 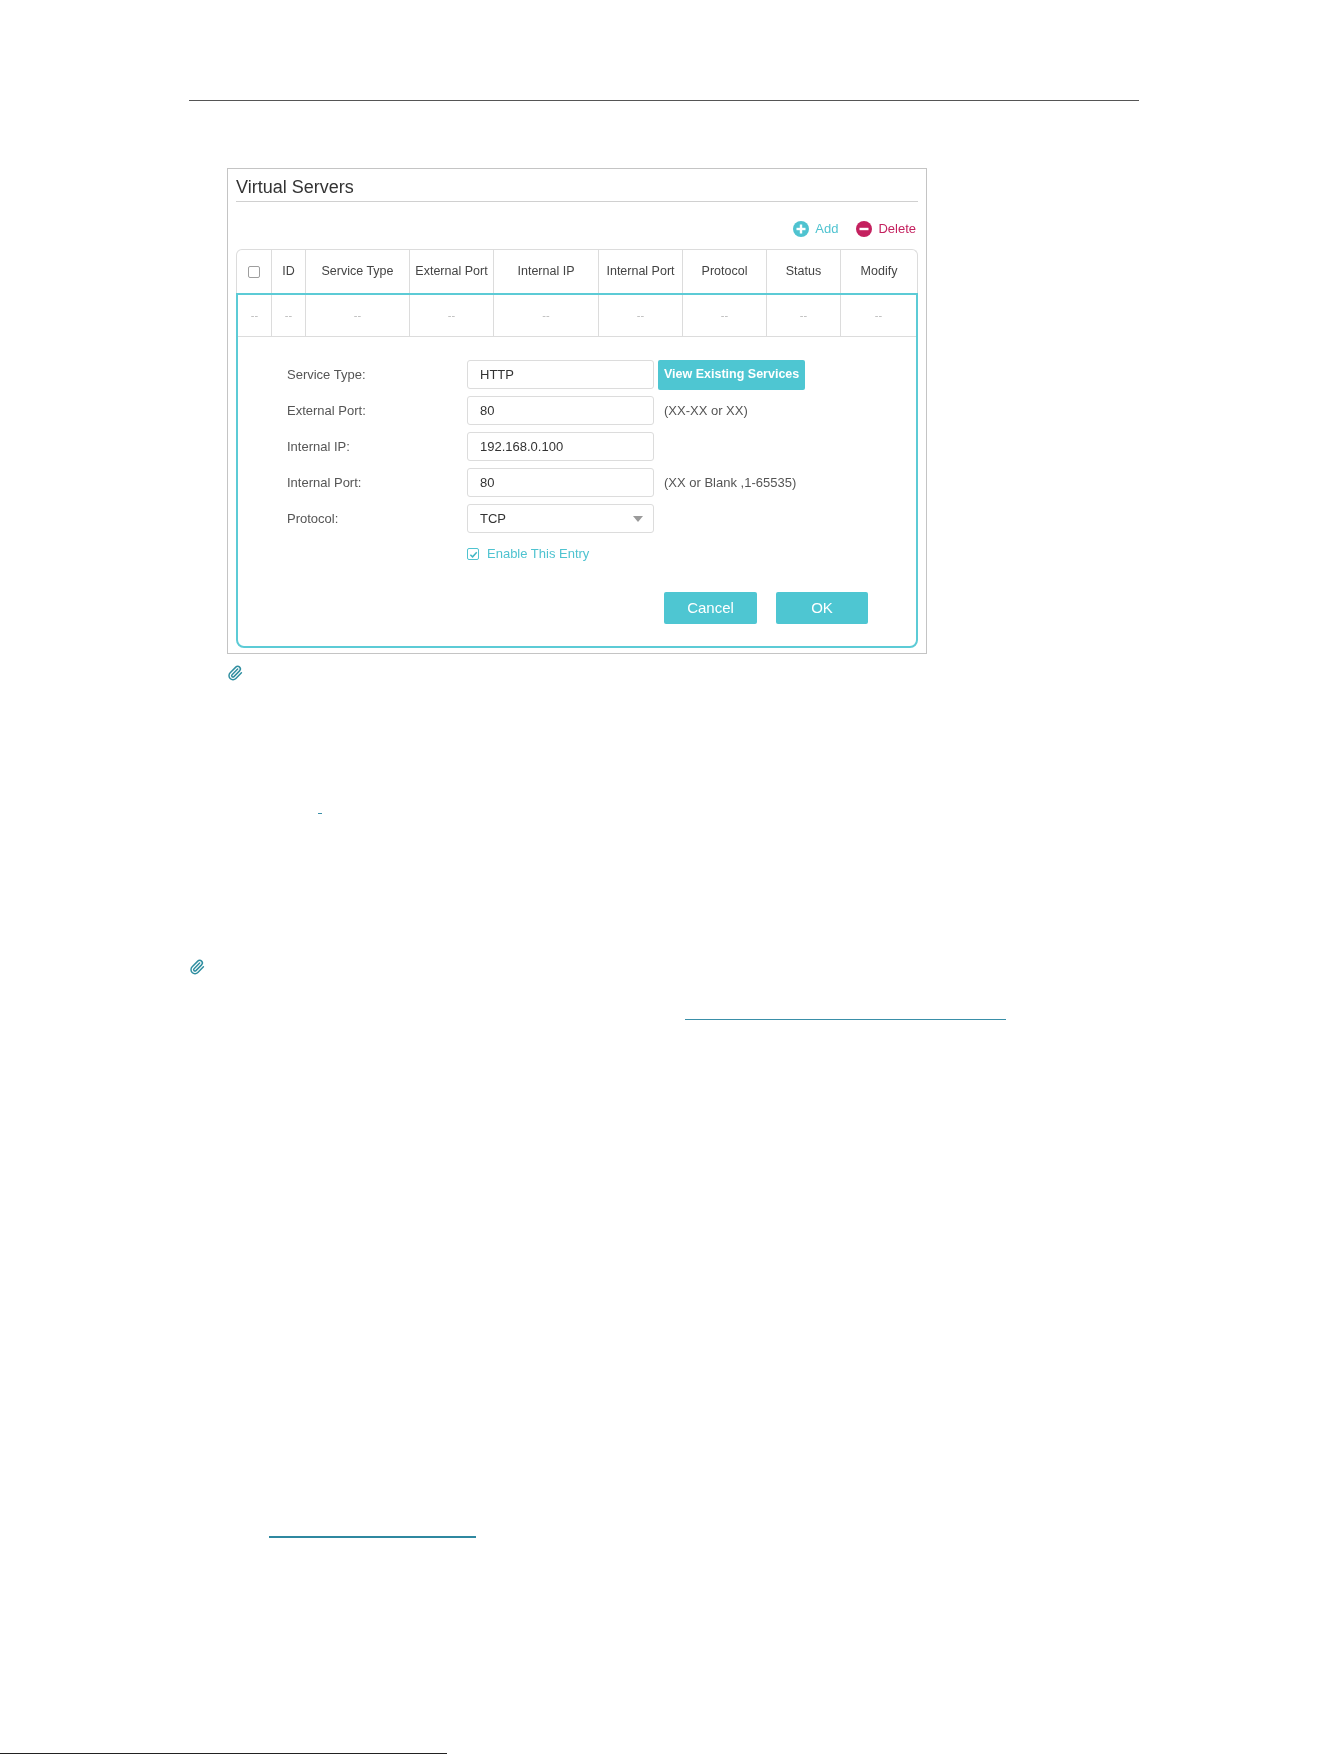 What do you see at coordinates (325, 482) in the screenshot?
I see `field-label: Internal Port:` at bounding box center [325, 482].